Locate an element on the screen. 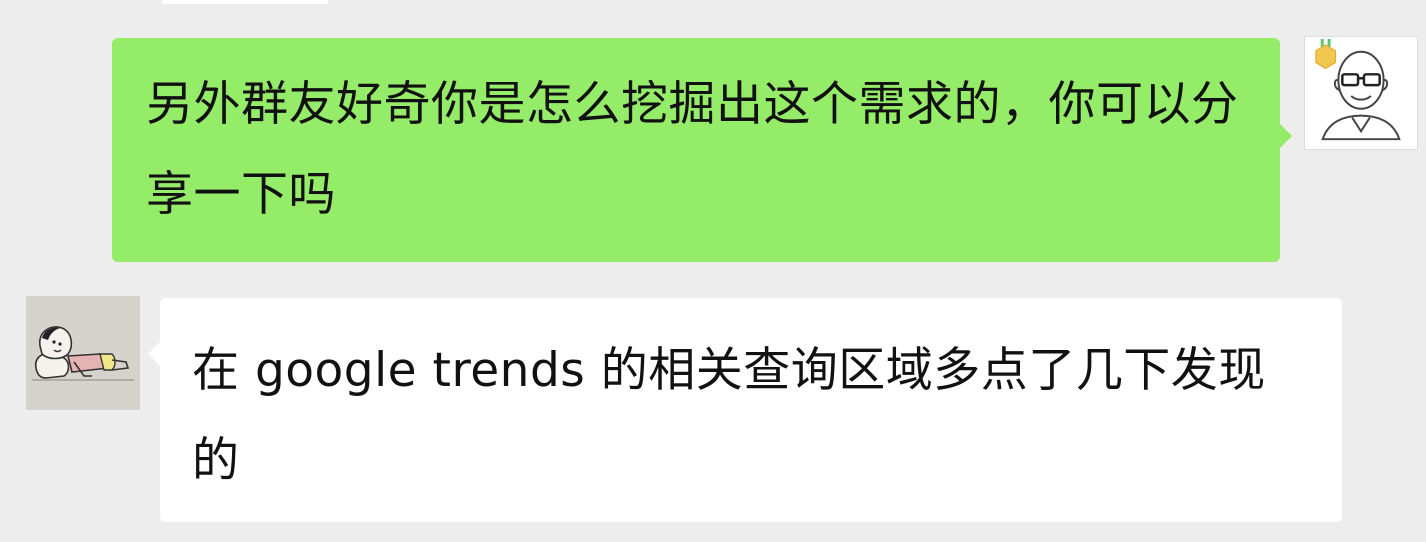 The height and width of the screenshot is (542, 1426). previous-message-bubble-edge is located at coordinates (245, 2).